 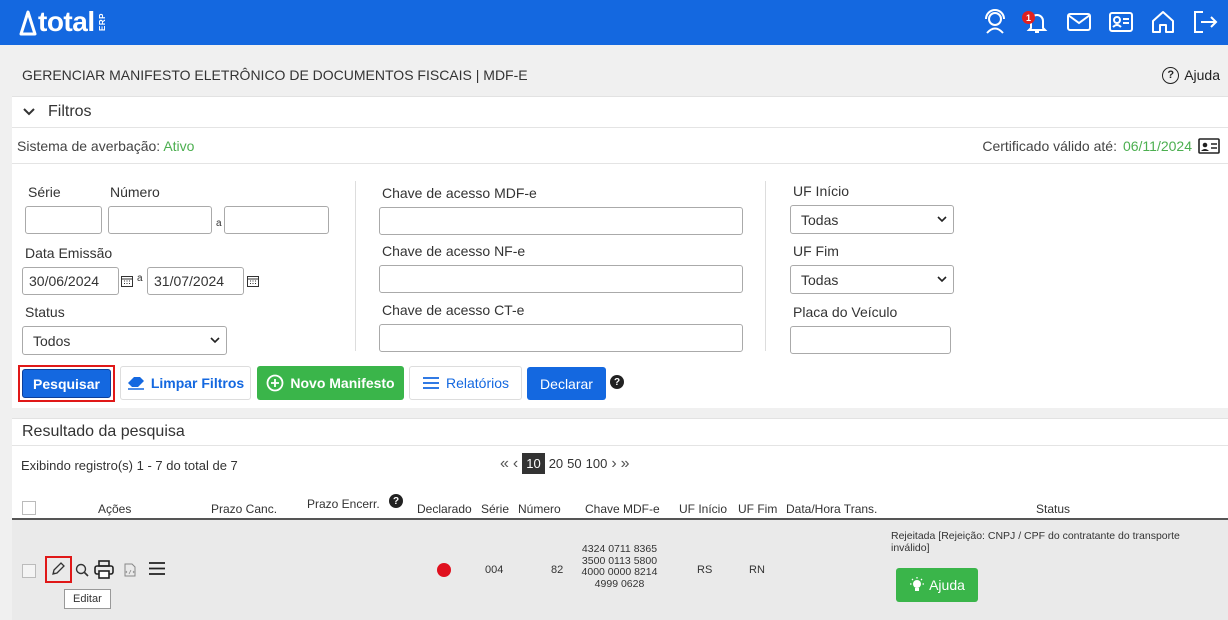 I want to click on support-icon, so click(x=995, y=22).